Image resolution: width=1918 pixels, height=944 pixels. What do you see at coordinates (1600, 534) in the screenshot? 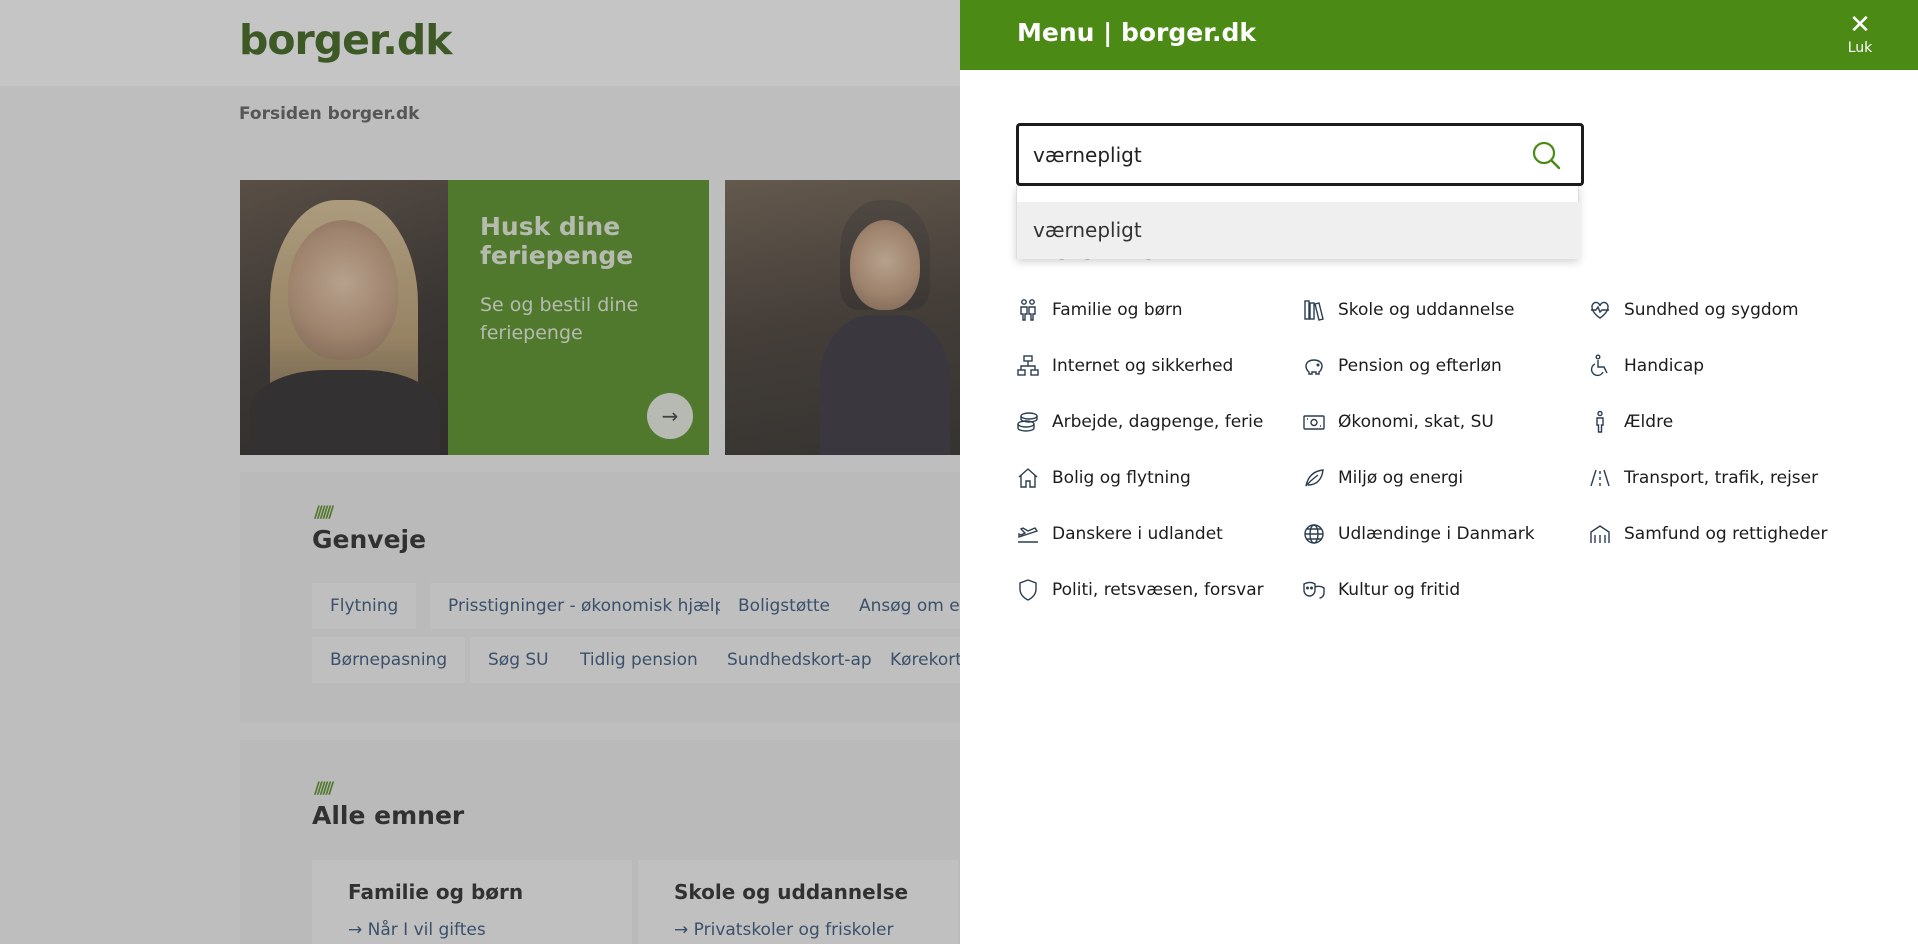
I see `building-icon` at bounding box center [1600, 534].